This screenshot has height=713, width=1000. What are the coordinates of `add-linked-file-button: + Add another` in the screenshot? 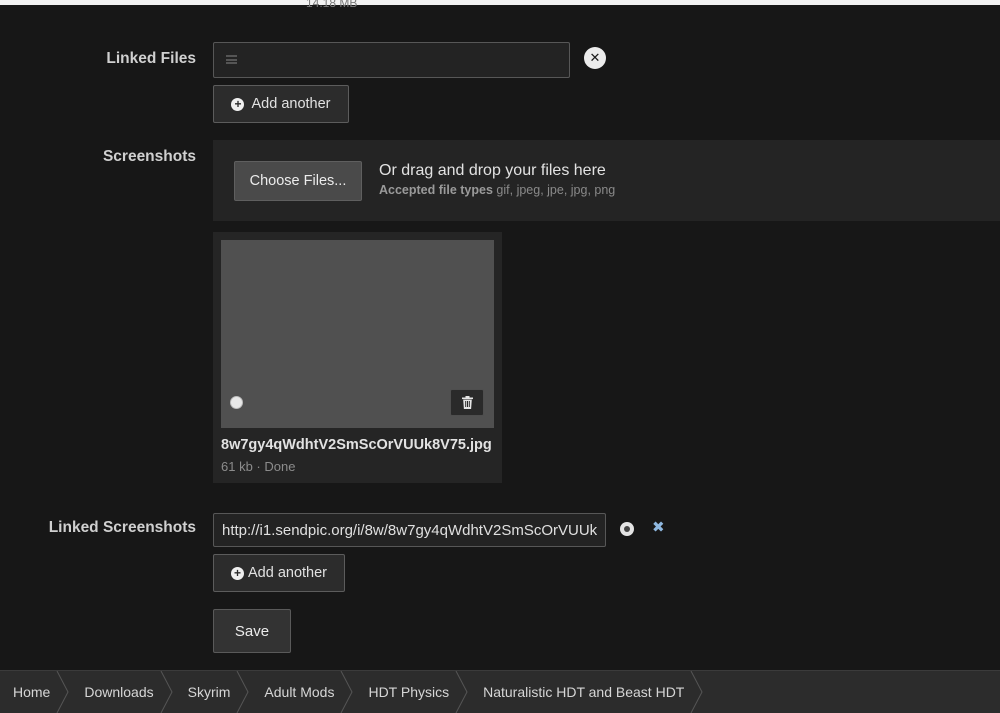 It's located at (281, 104).